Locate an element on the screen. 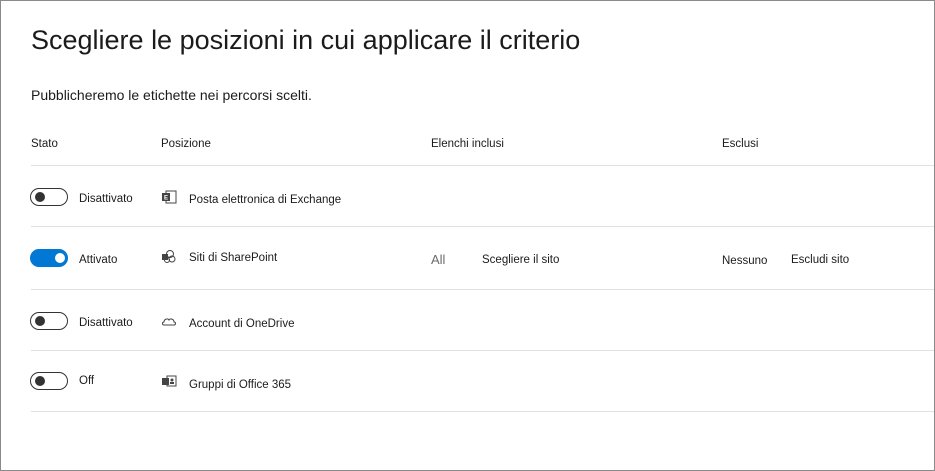  location-exchange: Posta elettronica di Exchange is located at coordinates (265, 200).